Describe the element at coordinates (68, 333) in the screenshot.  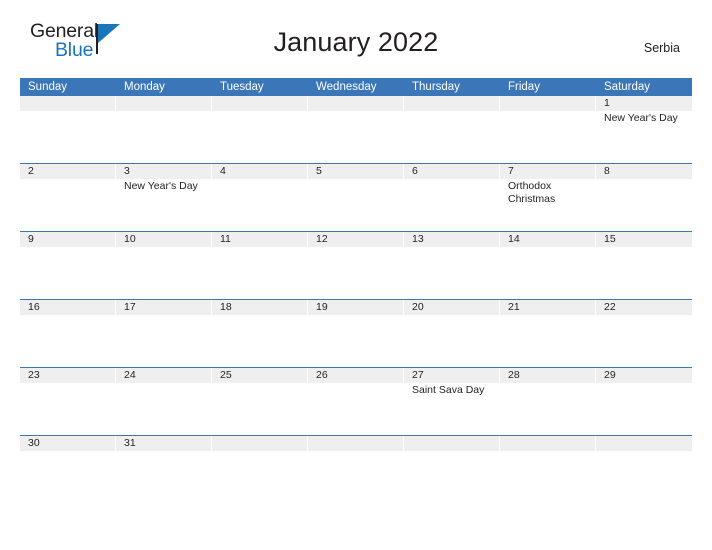
I see `calendar-day-cell: 16` at that location.